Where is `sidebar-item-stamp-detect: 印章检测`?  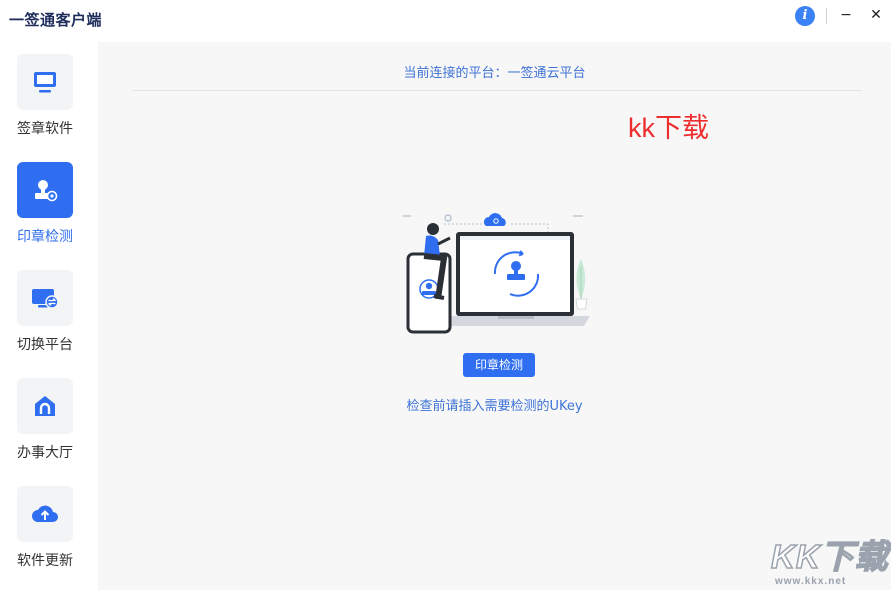 sidebar-item-stamp-detect: 印章检测 is located at coordinates (49, 212).